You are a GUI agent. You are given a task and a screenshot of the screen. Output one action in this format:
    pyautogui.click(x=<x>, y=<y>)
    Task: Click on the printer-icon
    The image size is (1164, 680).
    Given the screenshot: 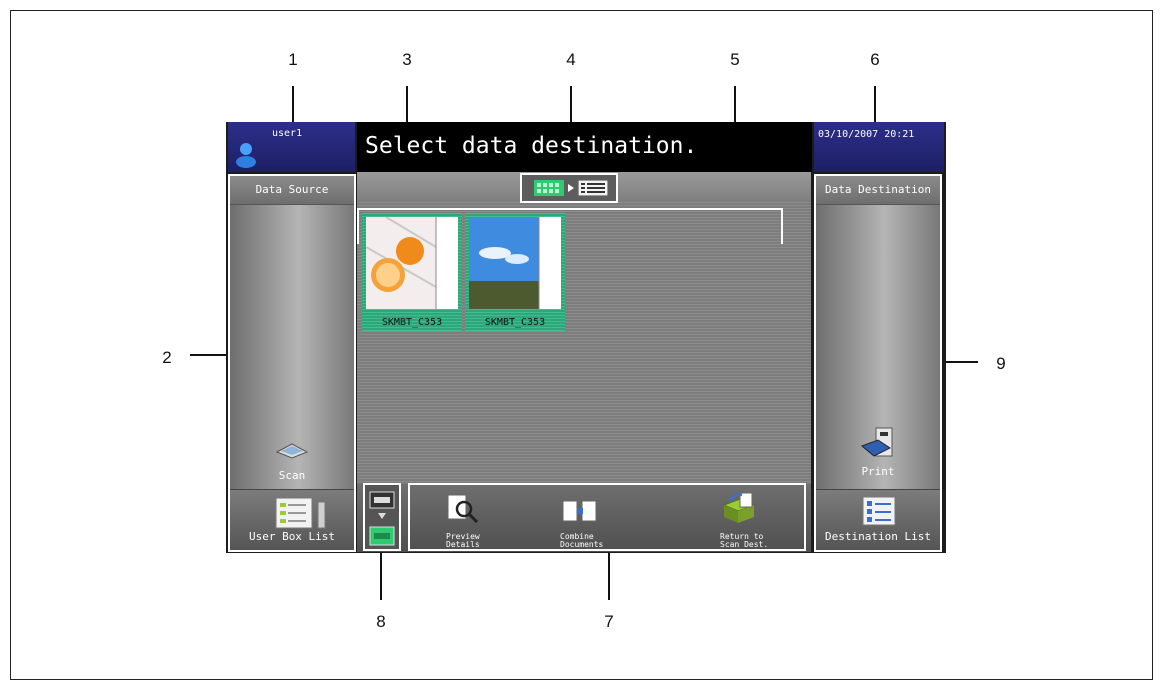 What is the action you would take?
    pyautogui.click(x=877, y=442)
    